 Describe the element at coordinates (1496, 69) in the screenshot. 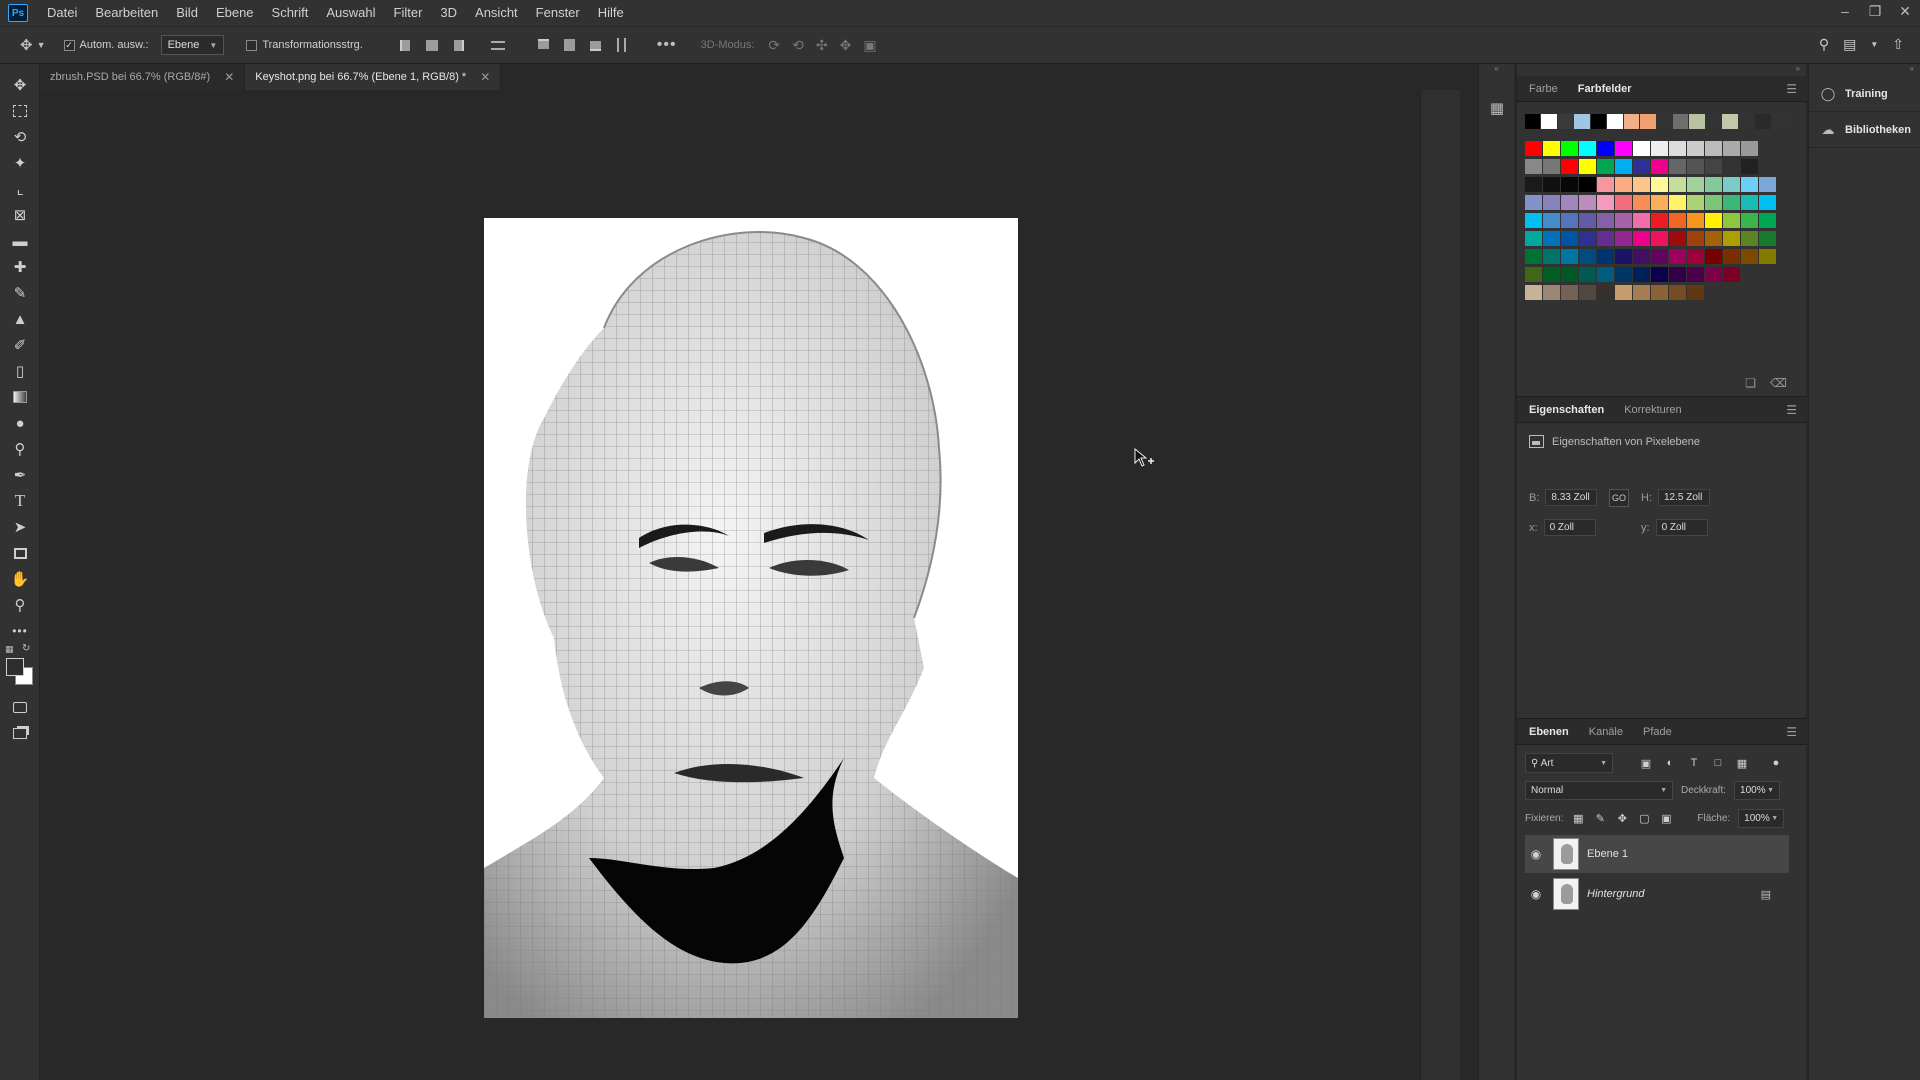

I see `collapse-arrows-icon: «` at that location.